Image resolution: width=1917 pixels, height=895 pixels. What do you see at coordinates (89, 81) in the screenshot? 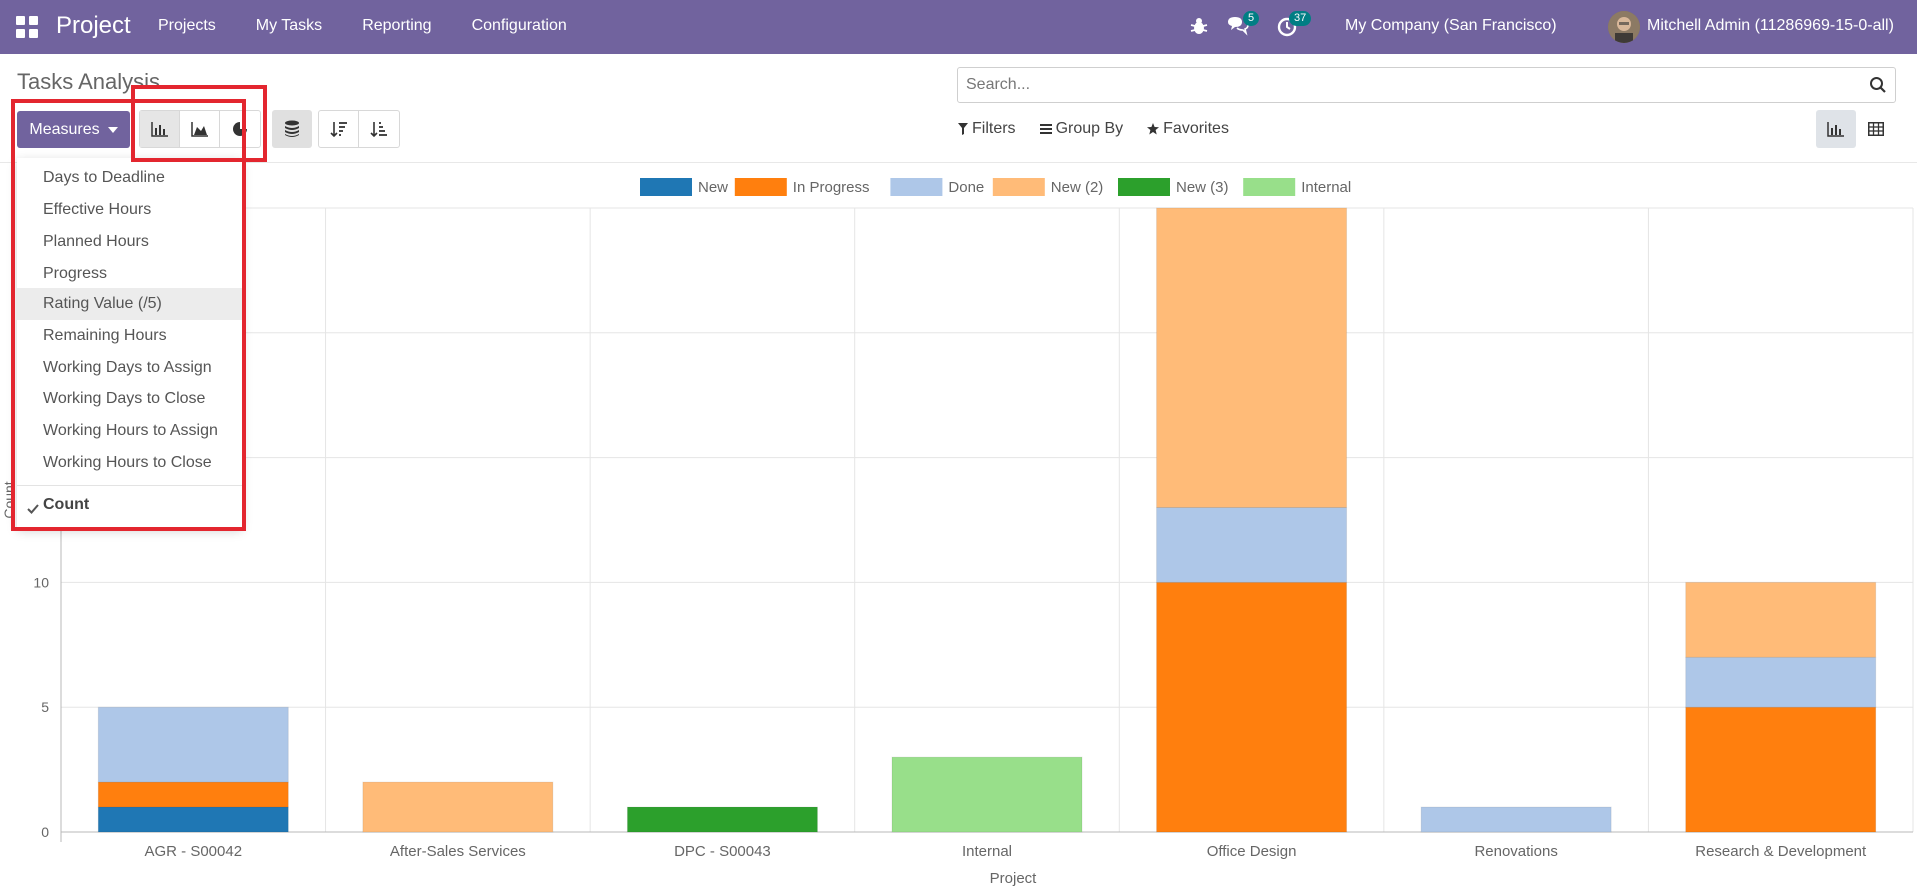
I see `page-title: Tasks Analysis` at bounding box center [89, 81].